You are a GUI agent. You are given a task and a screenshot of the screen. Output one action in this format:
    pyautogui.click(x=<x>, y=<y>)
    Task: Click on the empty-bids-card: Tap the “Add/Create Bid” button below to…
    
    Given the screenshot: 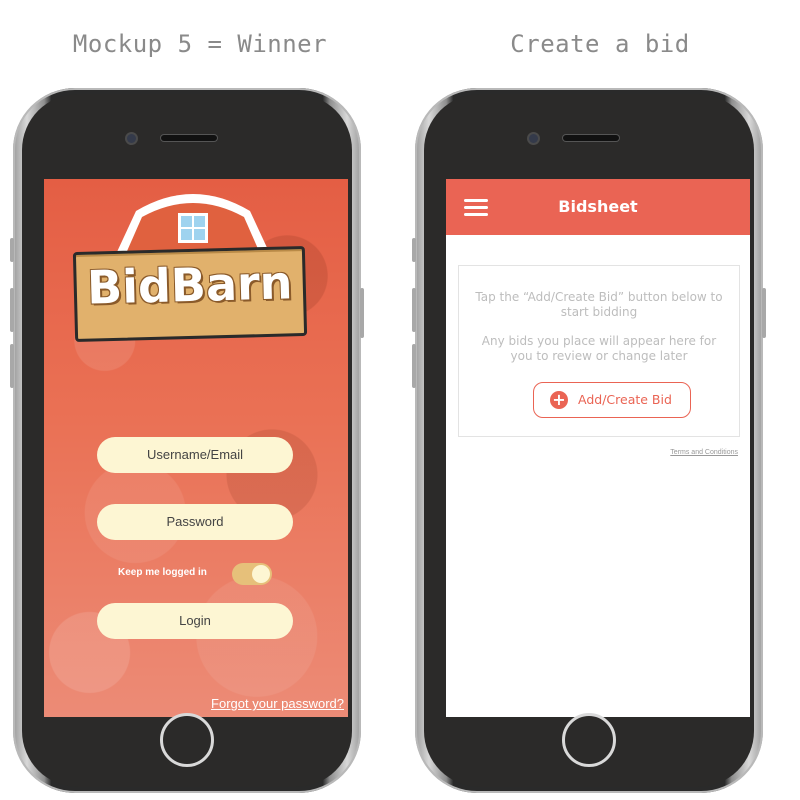 What is the action you would take?
    pyautogui.click(x=599, y=351)
    